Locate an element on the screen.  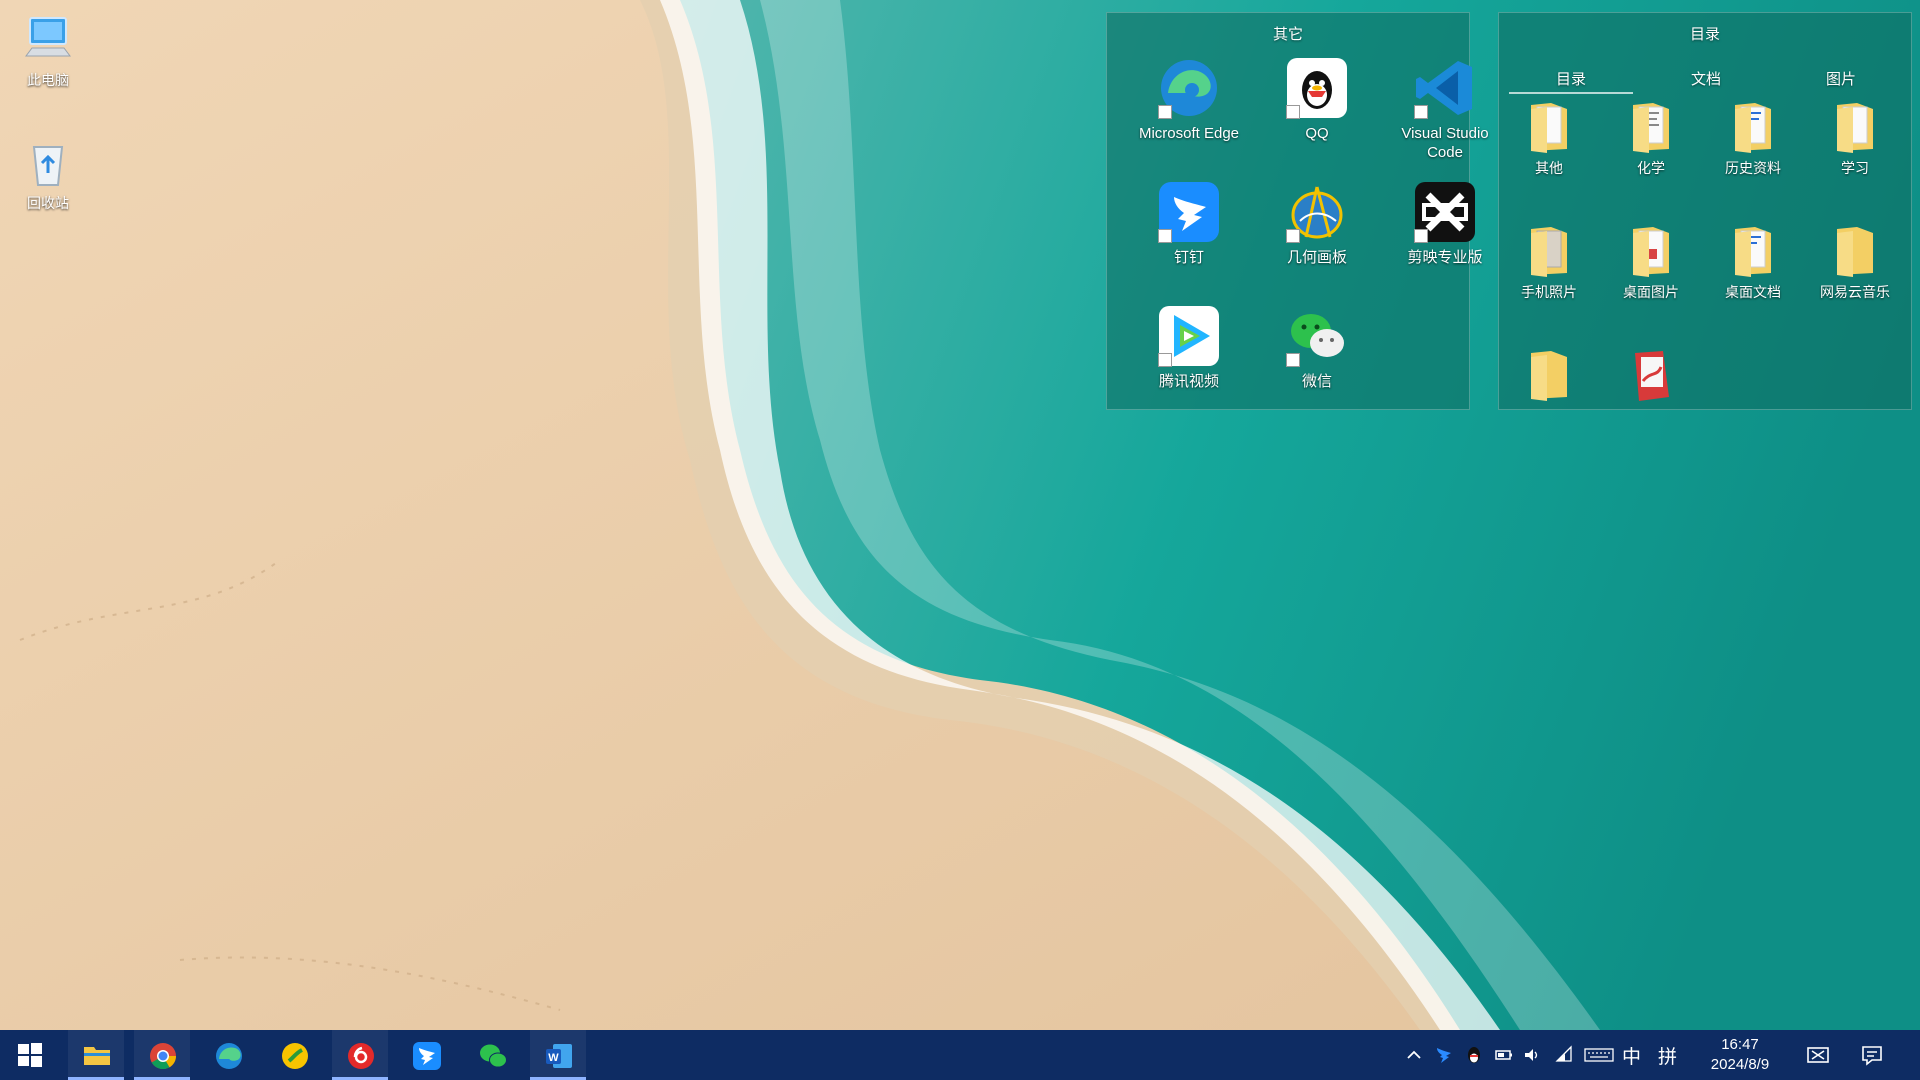
taskbar-word: W is located at coordinates (558, 1055).